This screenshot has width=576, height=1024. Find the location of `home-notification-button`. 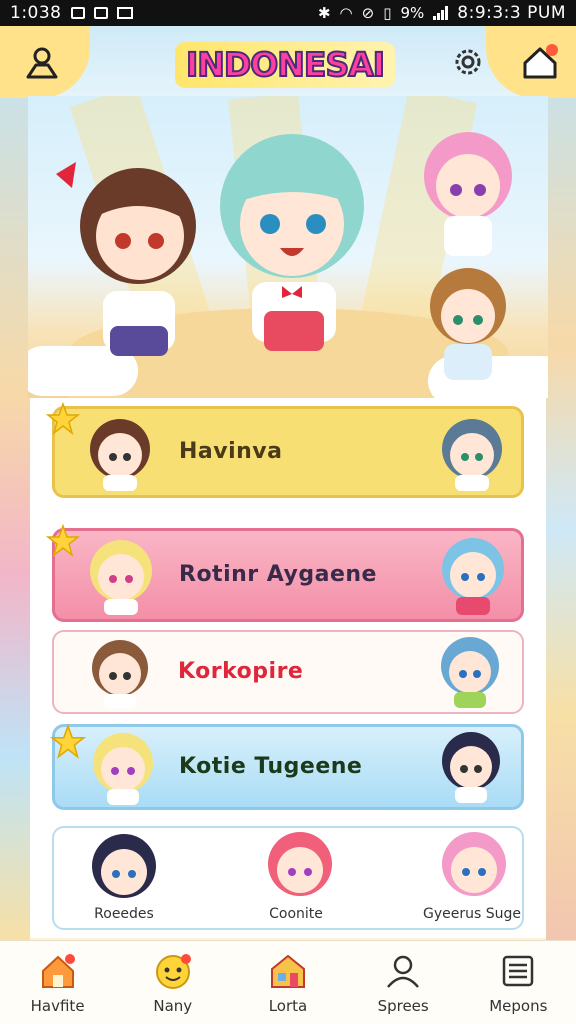

home-notification-button is located at coordinates (540, 62).